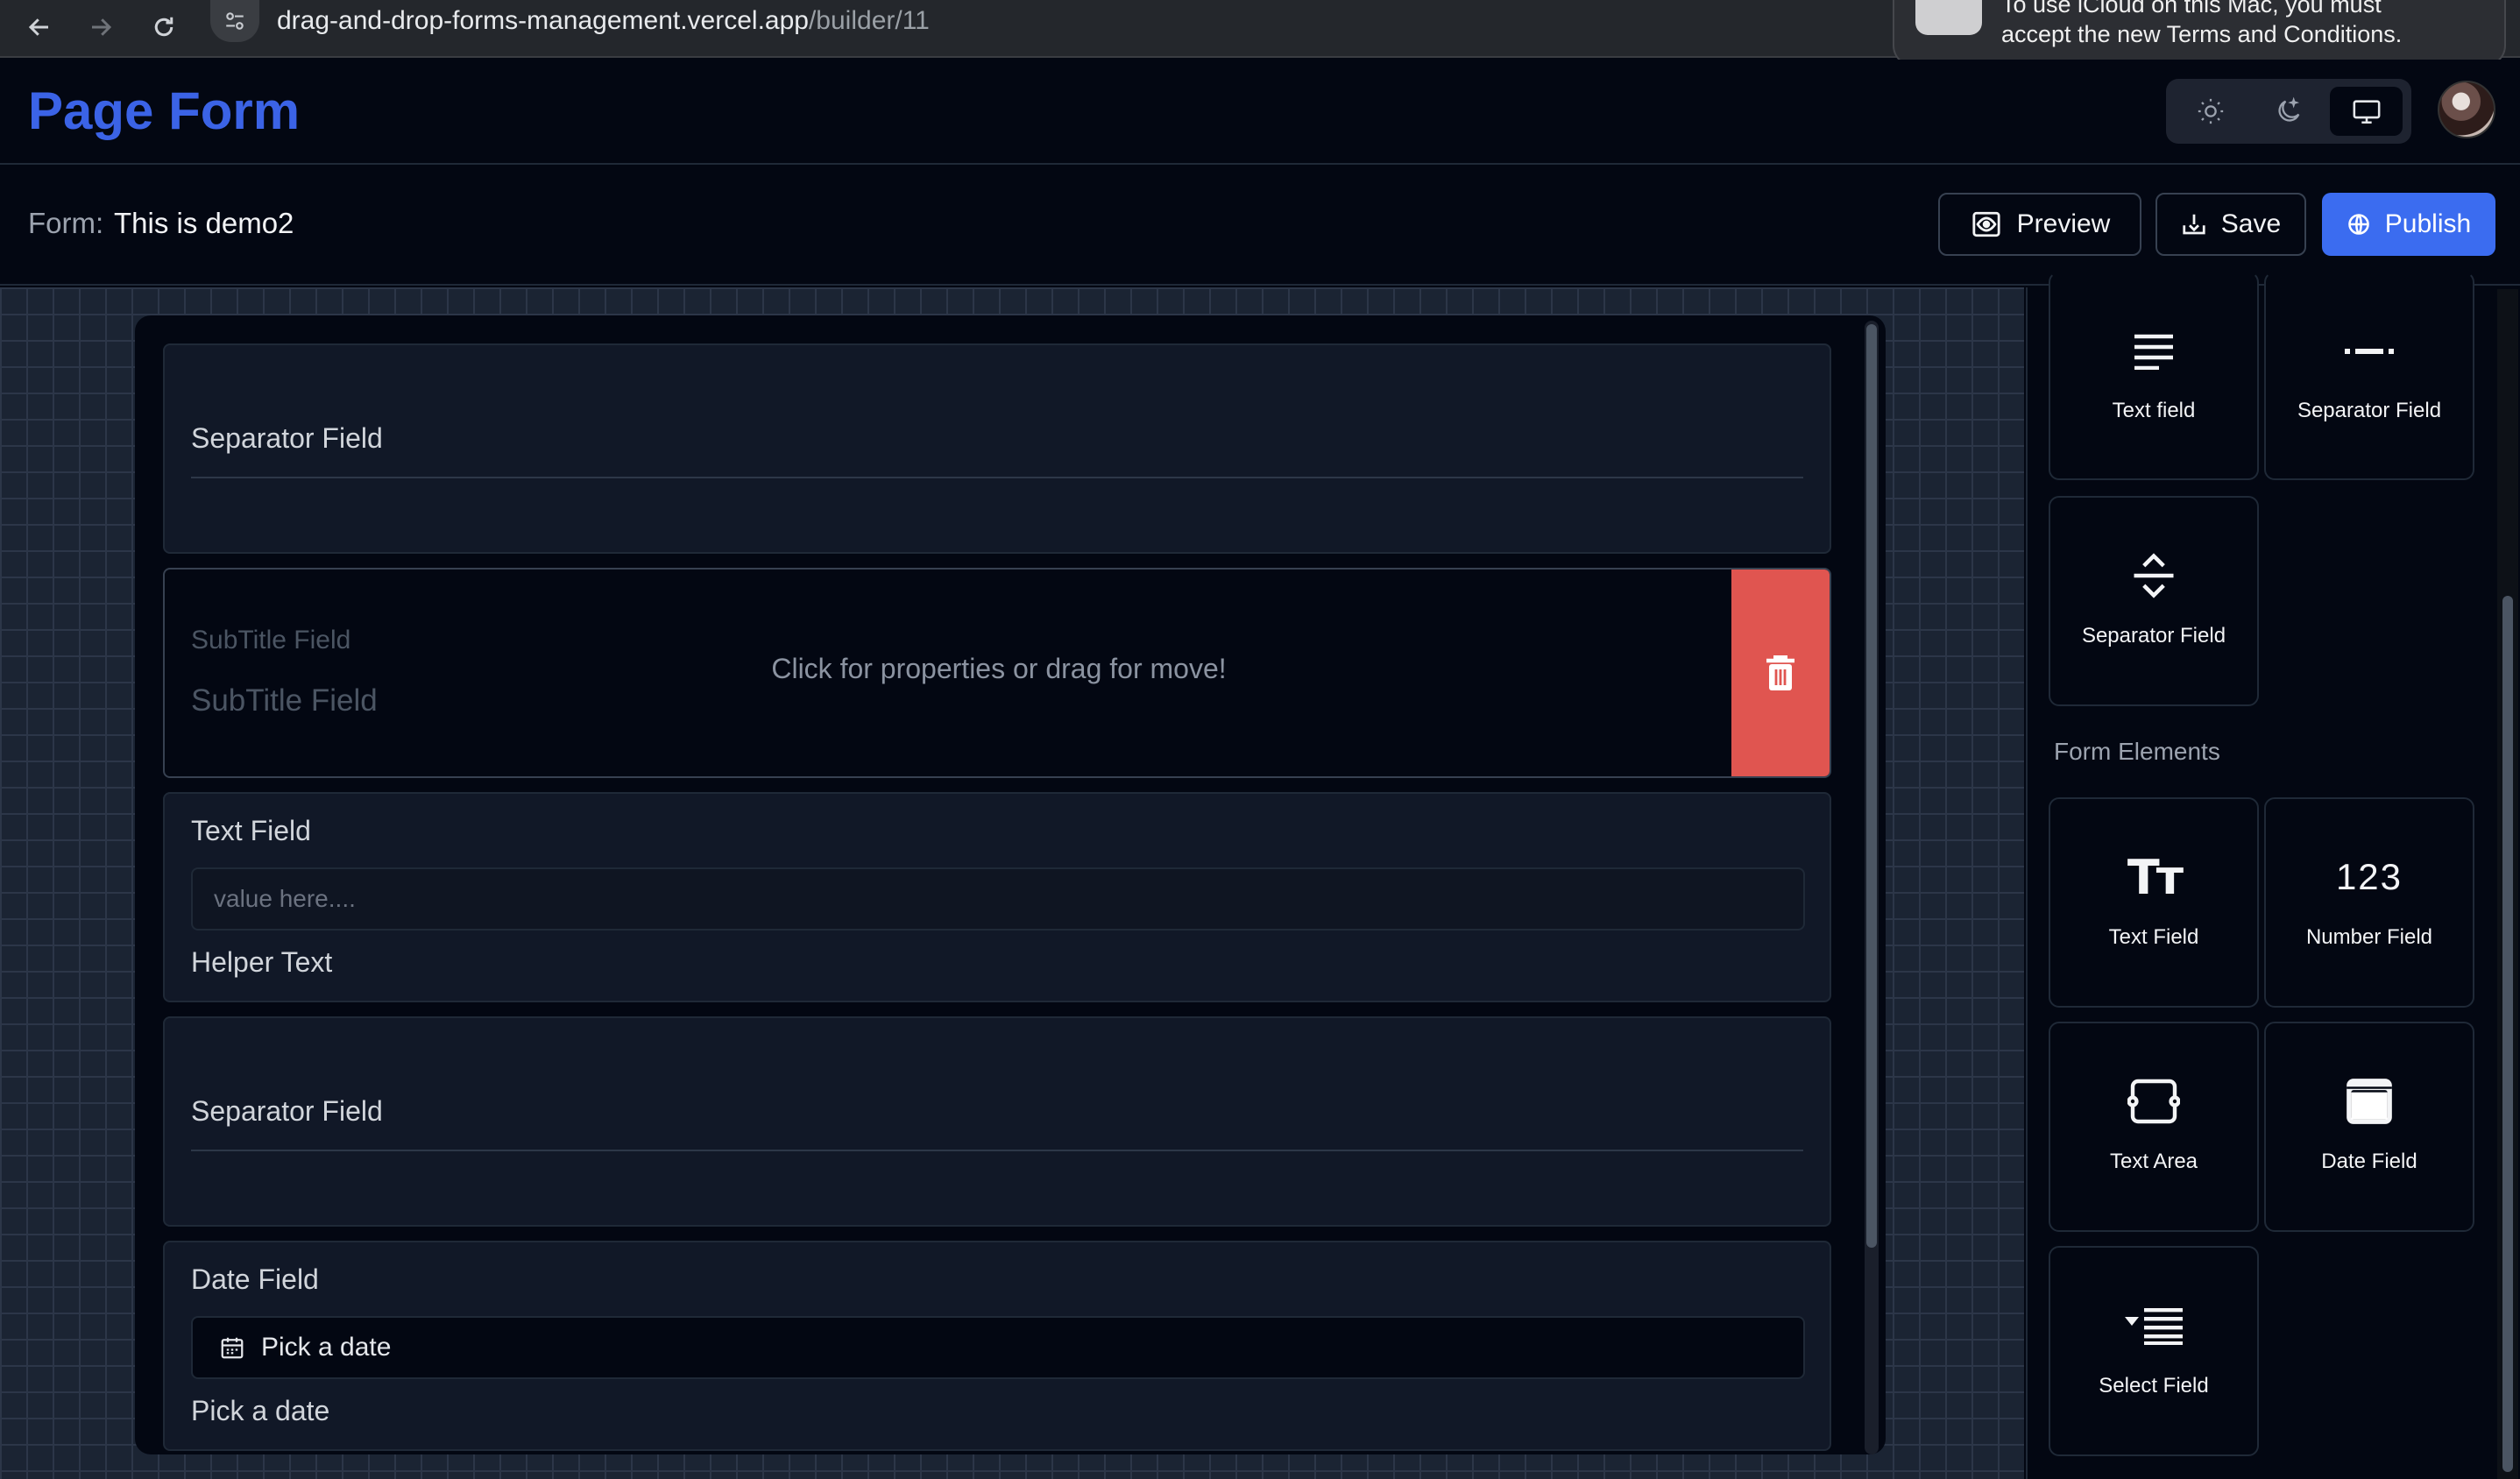  What do you see at coordinates (2251, 224) in the screenshot?
I see `save-label: Save` at bounding box center [2251, 224].